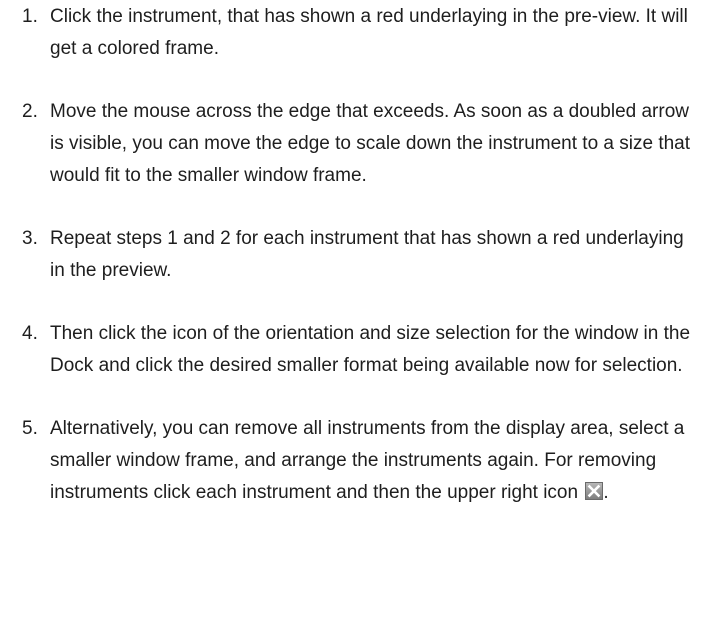 The height and width of the screenshot is (630, 715). Describe the element at coordinates (30, 16) in the screenshot. I see `step-number: 1.` at that location.